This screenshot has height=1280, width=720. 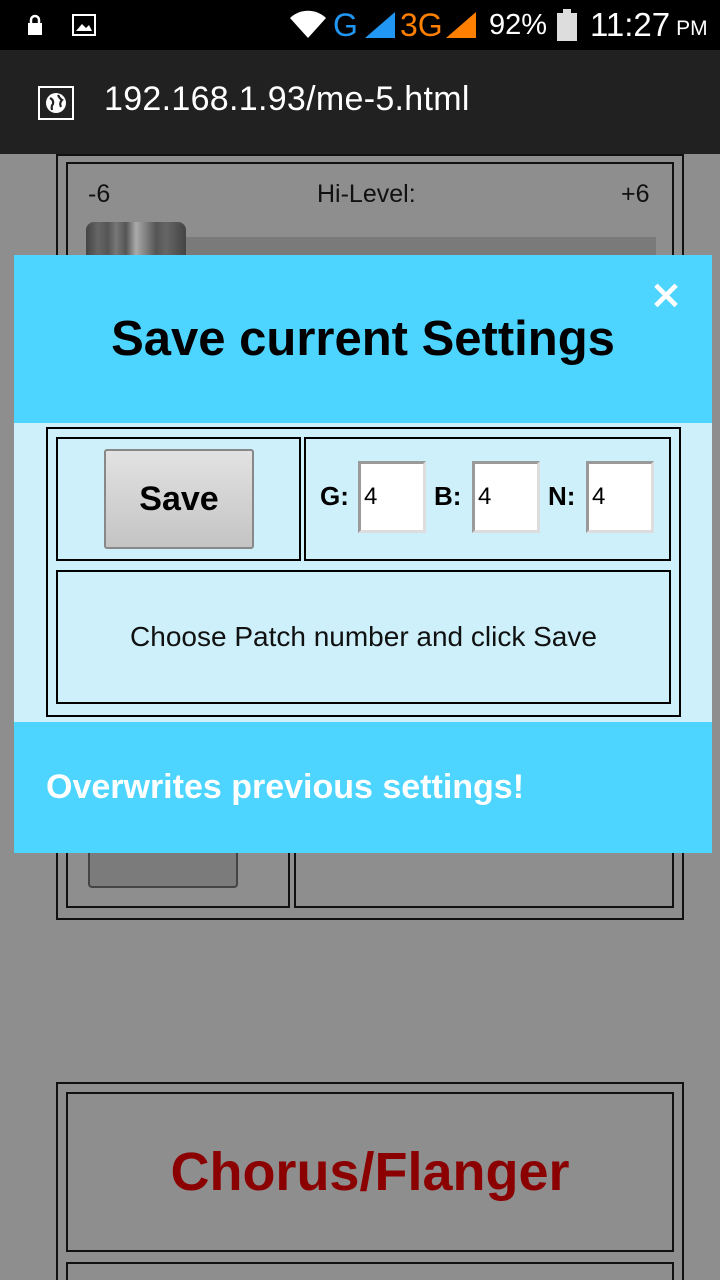 I want to click on save-cell: Save, so click(x=178, y=499).